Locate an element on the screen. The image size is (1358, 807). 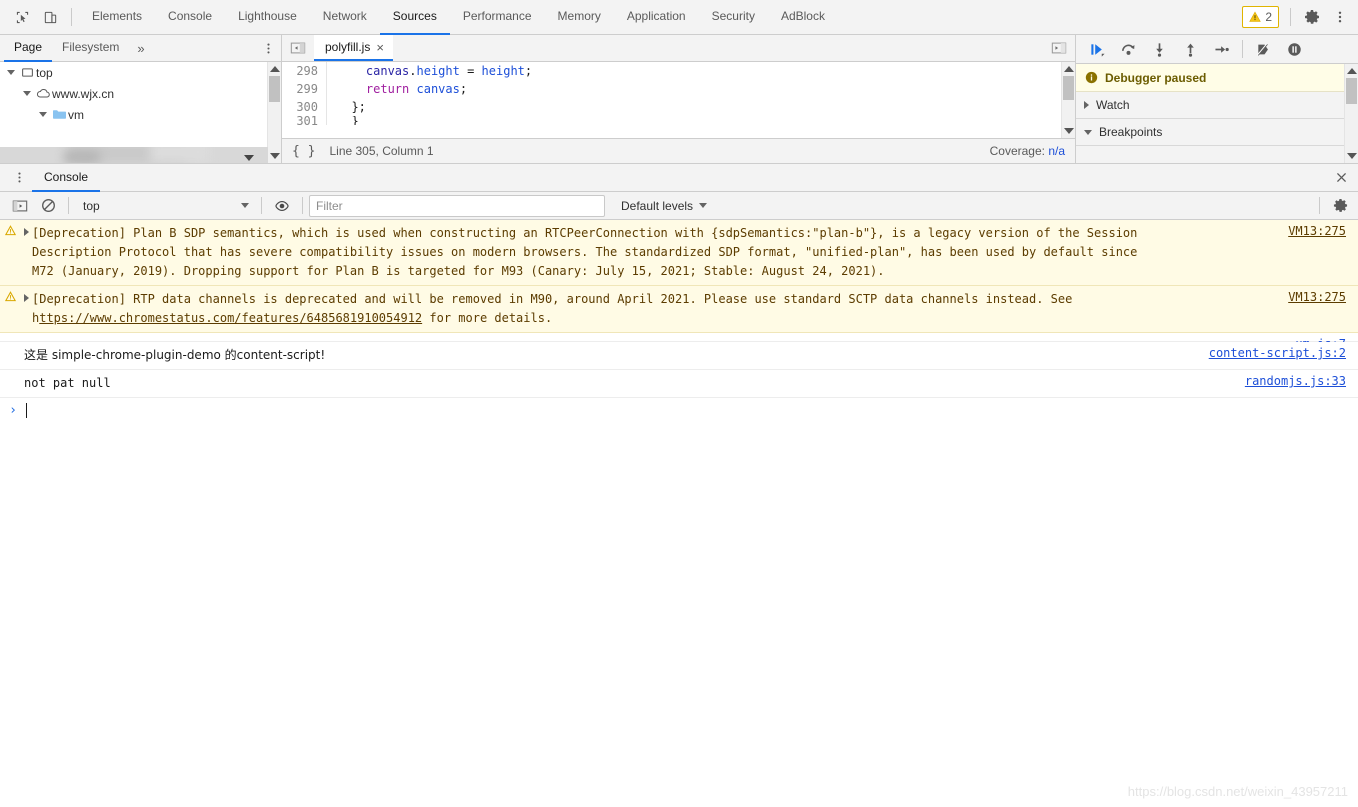
navigator-more-tabs-icon: » is located at coordinates (140, 48).